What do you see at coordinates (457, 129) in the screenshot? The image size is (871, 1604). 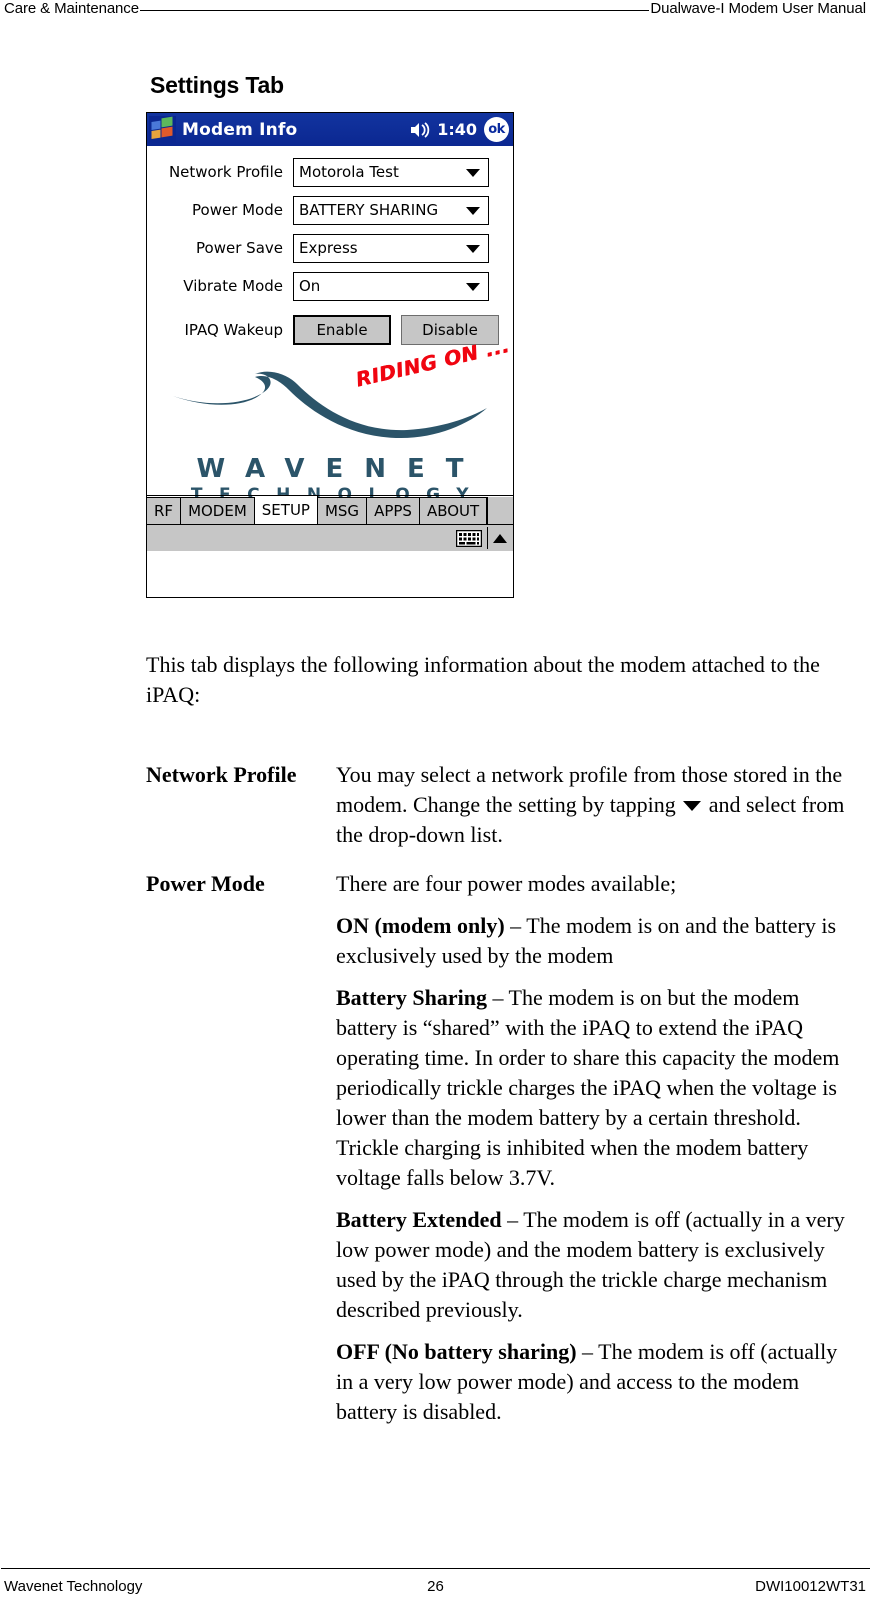 I see `pda-clock: 1:40` at bounding box center [457, 129].